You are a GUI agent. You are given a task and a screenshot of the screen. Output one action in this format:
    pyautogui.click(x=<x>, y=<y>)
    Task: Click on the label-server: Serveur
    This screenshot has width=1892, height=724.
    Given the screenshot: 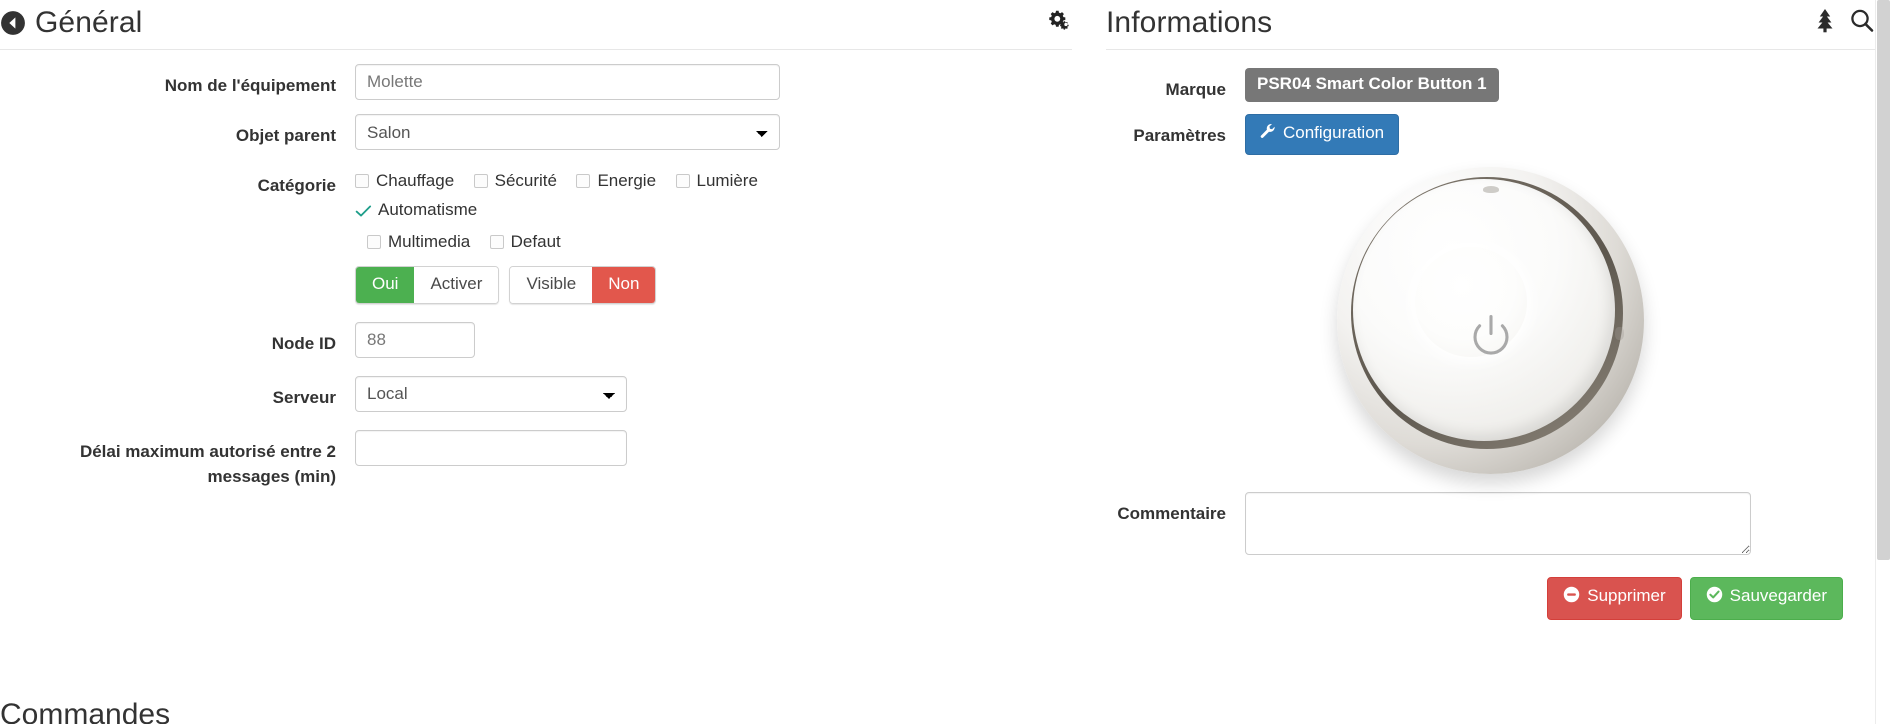 What is the action you would take?
    pyautogui.click(x=304, y=397)
    